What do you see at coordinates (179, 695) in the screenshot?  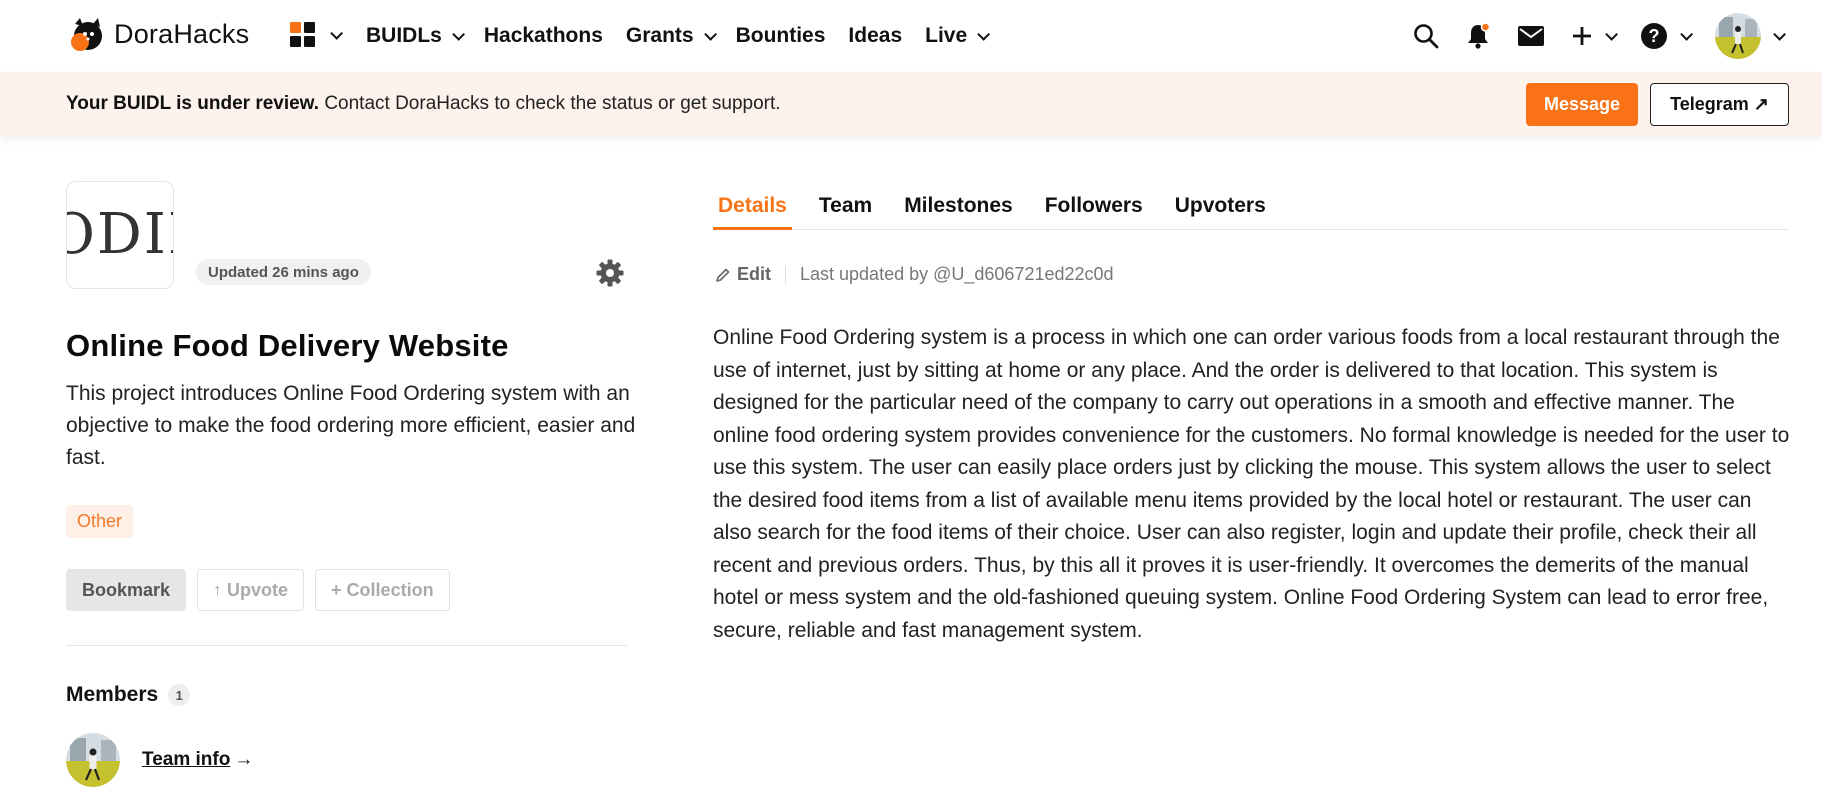 I see `members-count-badge: 1` at bounding box center [179, 695].